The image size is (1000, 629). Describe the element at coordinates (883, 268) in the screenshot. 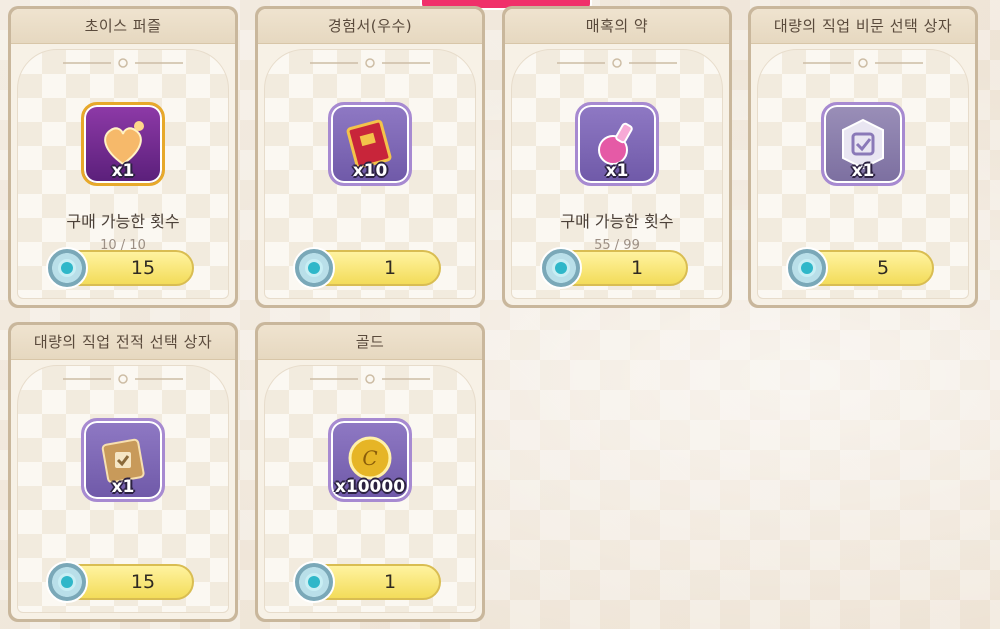

I see `price-label: 5` at that location.